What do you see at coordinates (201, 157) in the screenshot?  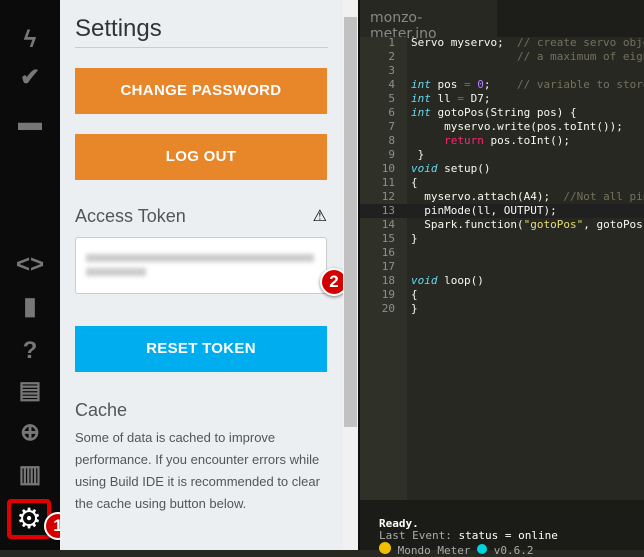 I see `log-out-button: LOG OUT` at bounding box center [201, 157].